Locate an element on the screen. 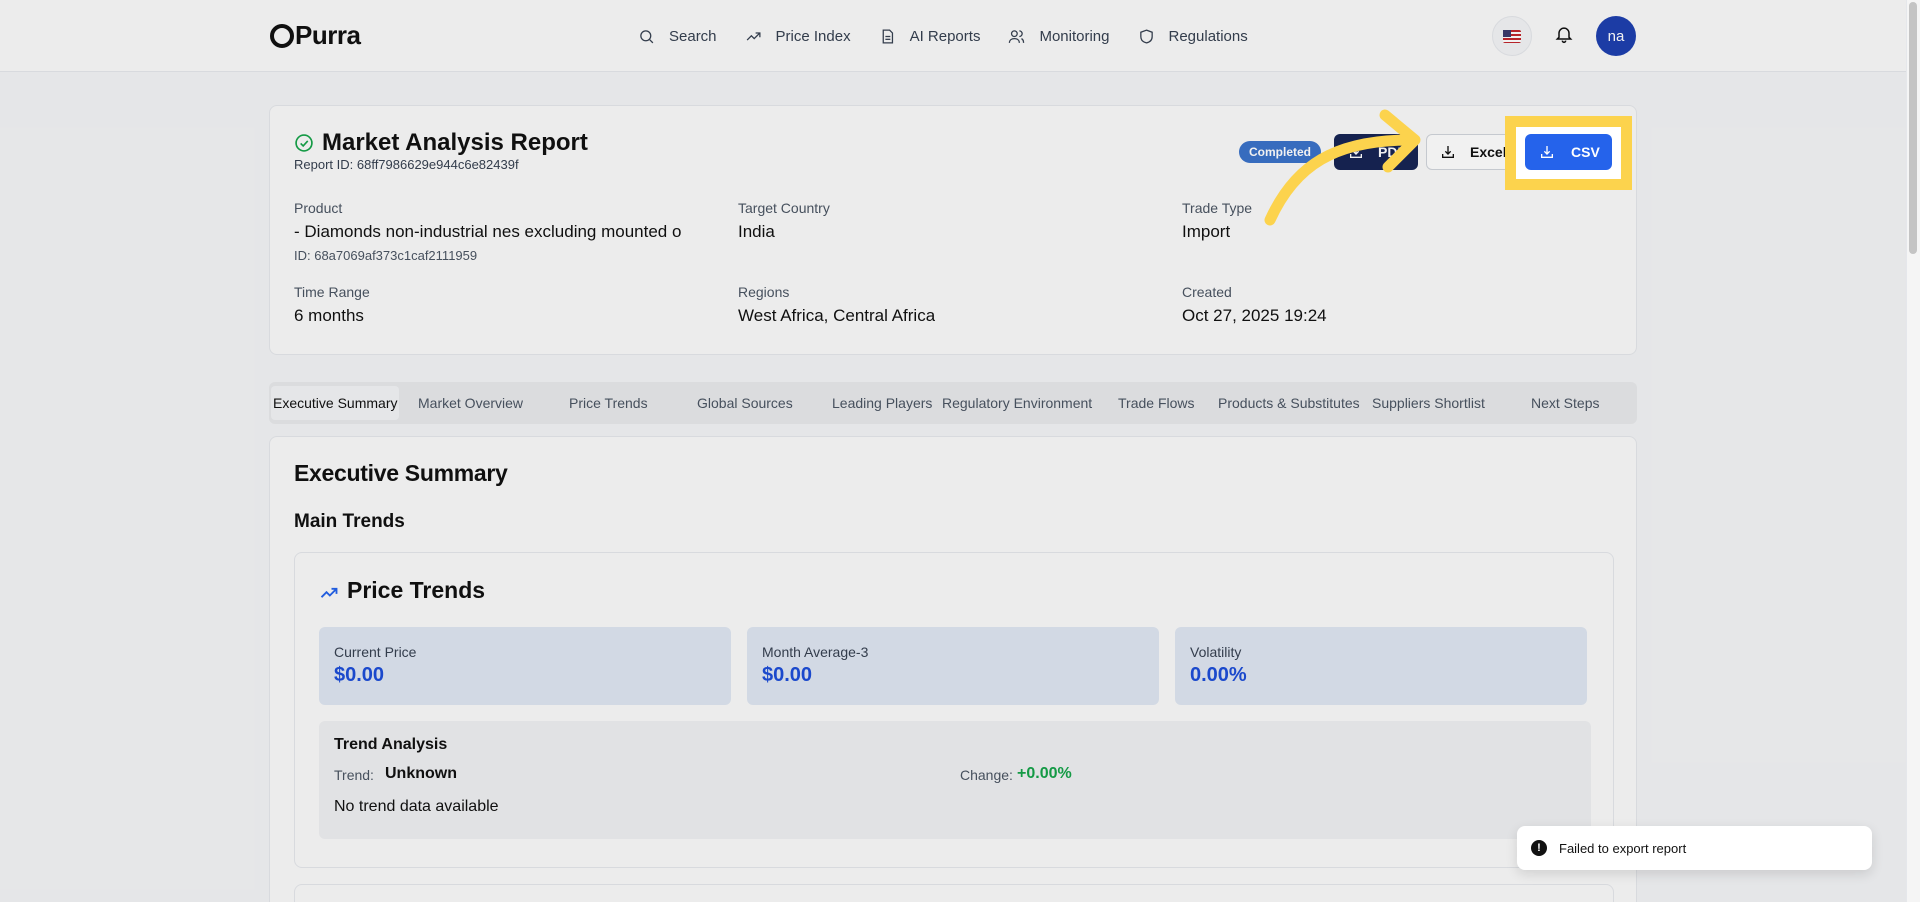 The image size is (1920, 902). nav-item-regulations: Regulations is located at coordinates (1193, 36).